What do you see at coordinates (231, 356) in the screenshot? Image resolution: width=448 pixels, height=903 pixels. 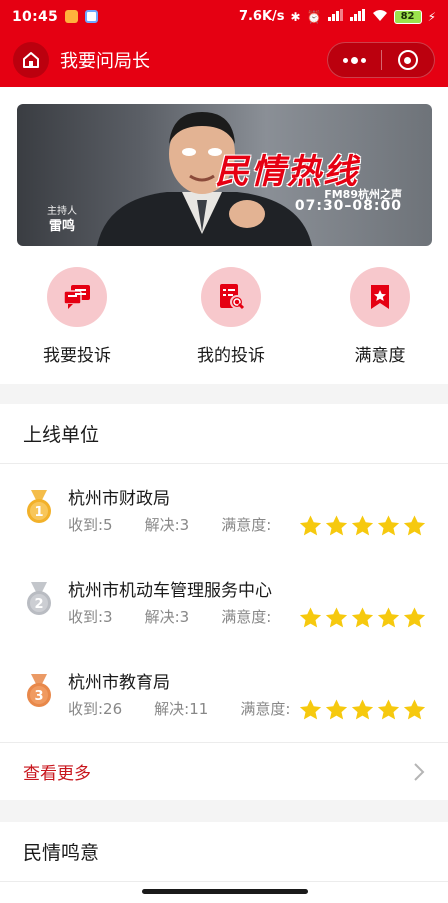 I see `menu-label-my-complaints: 我的投诉` at bounding box center [231, 356].